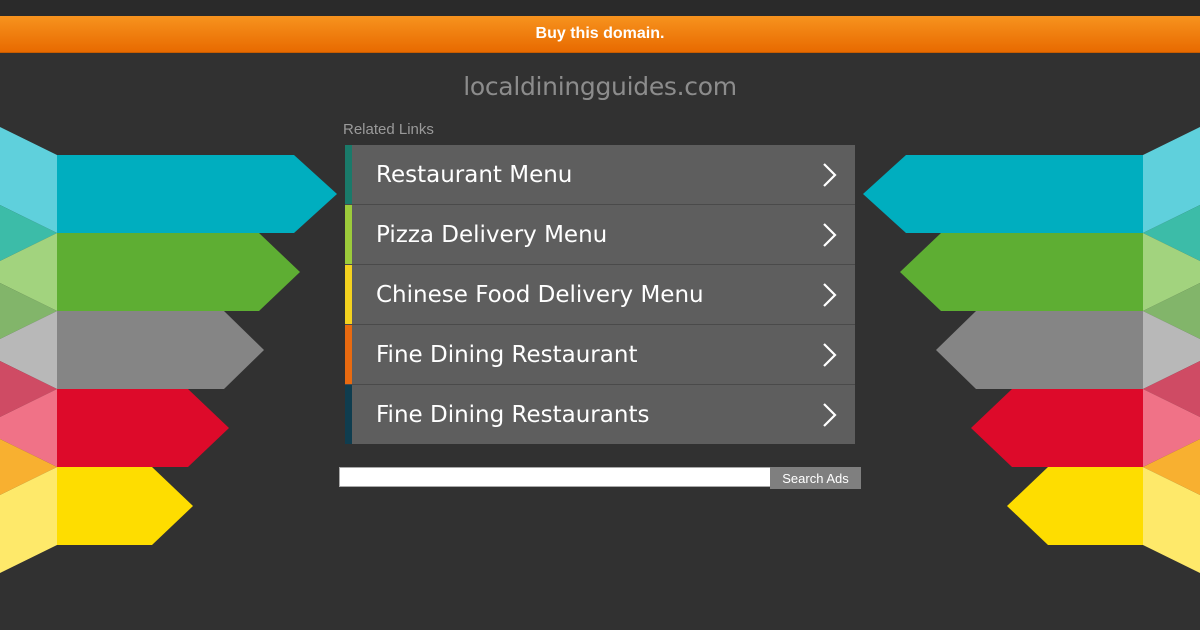  Describe the element at coordinates (600, 34) in the screenshot. I see `buy-domain-label: Buy this domain.` at that location.